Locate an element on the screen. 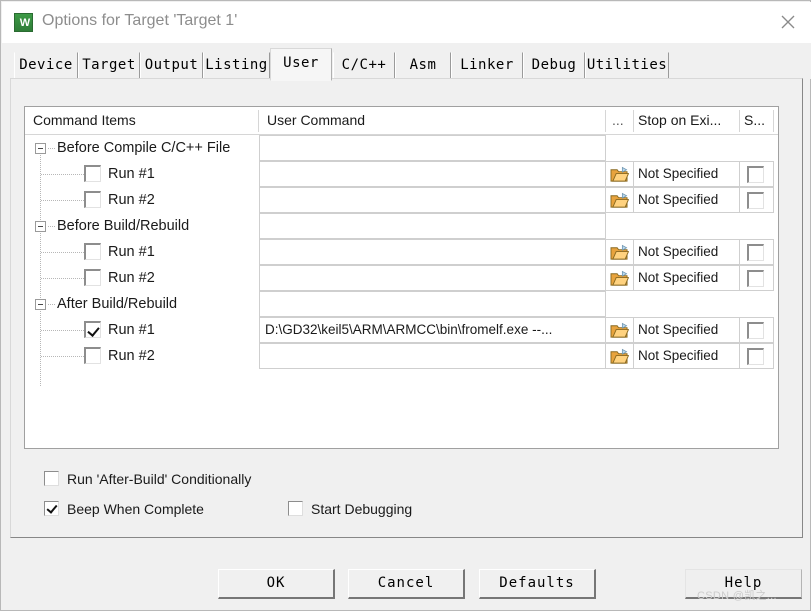  tree-item-label: Run #1 is located at coordinates (131, 330).